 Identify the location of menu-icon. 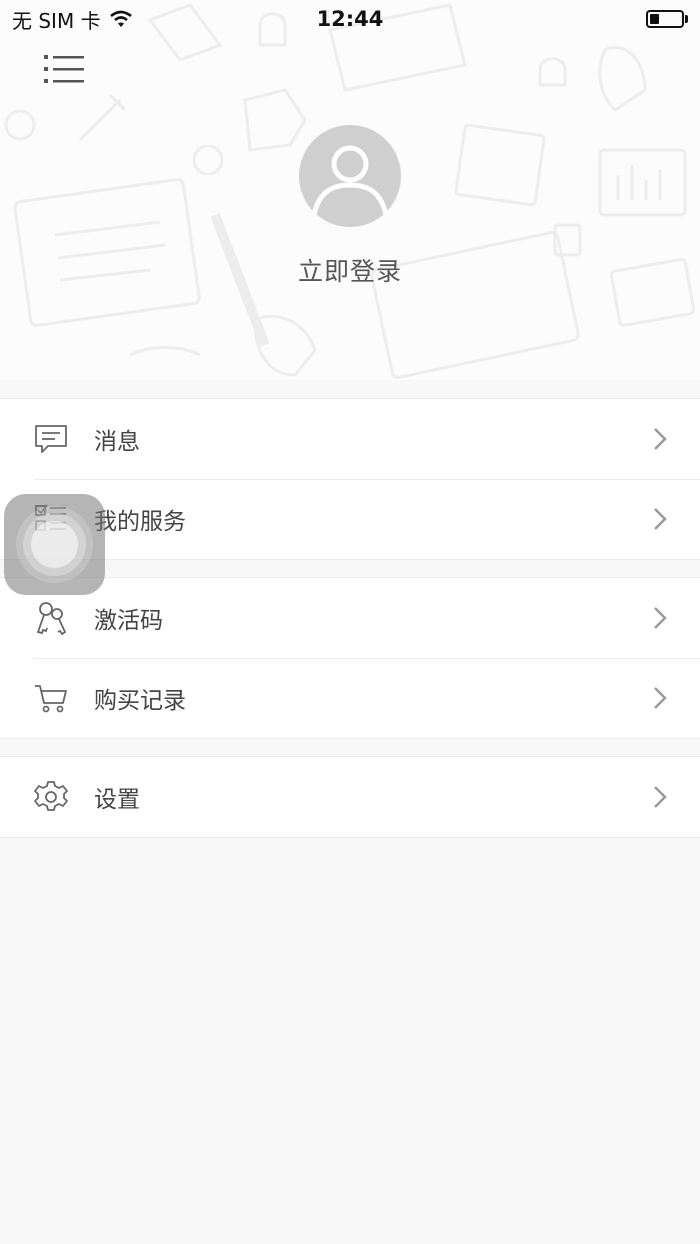
(64, 69).